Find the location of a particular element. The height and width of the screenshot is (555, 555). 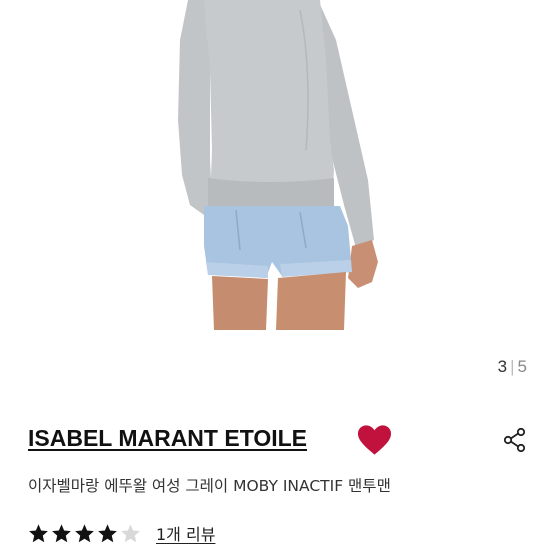

image-pager: 3 | 5 is located at coordinates (512, 367).